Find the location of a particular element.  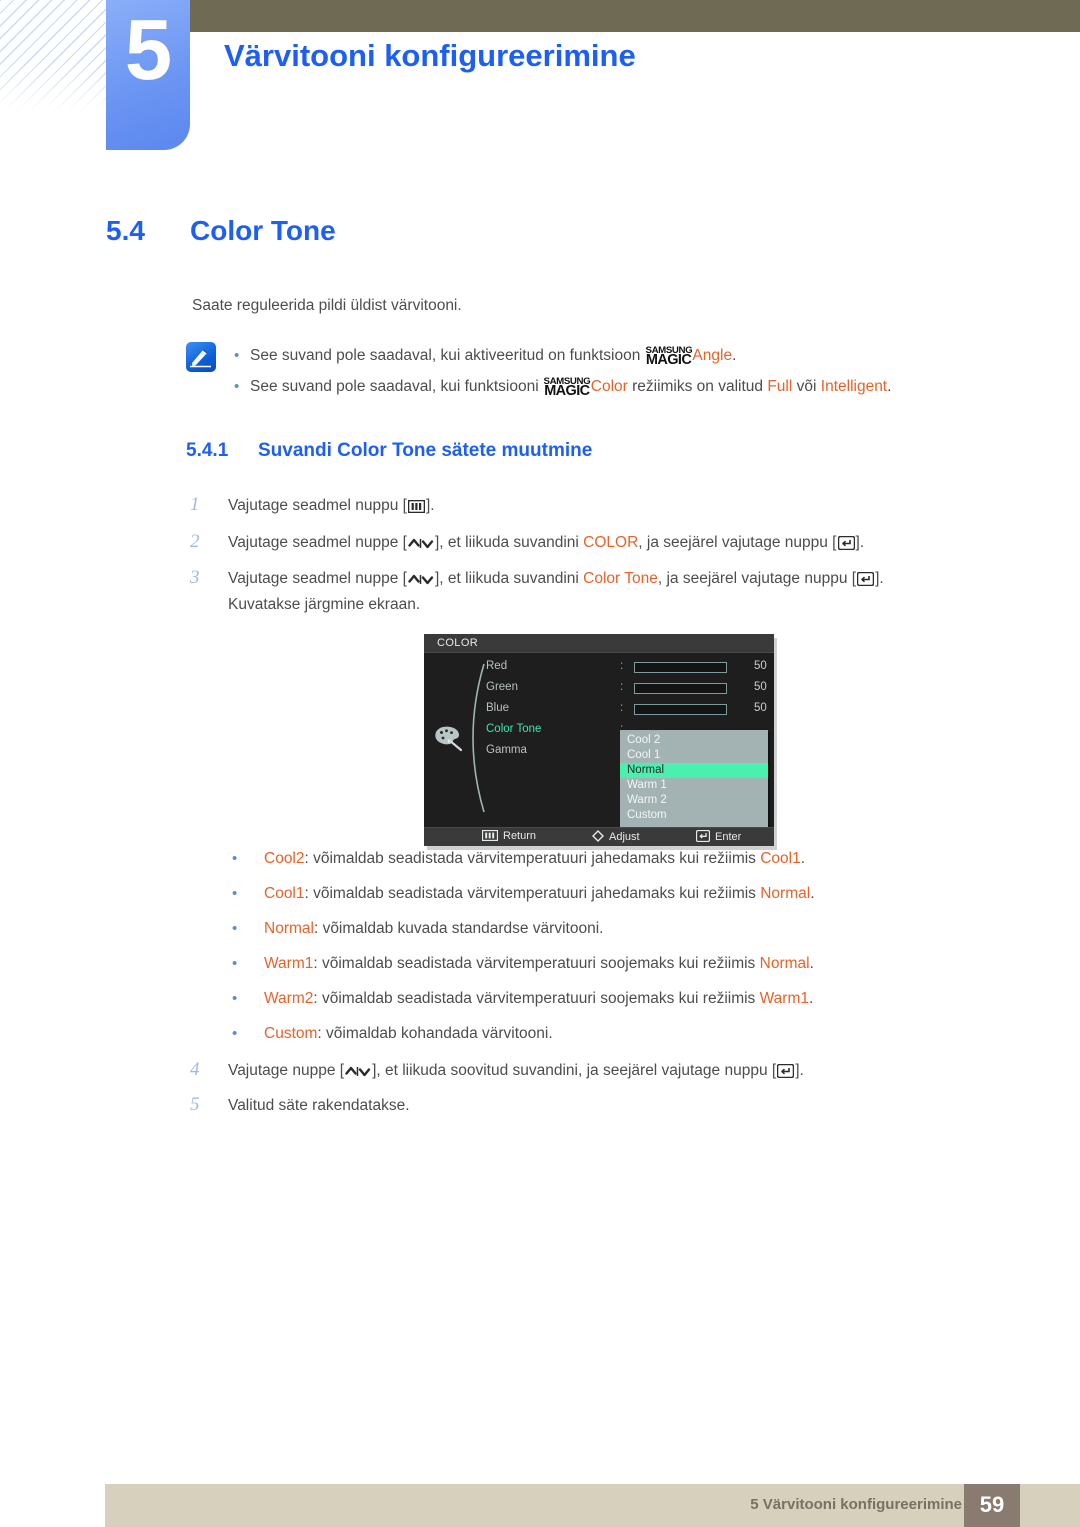

osd-row-label: Color Tone is located at coordinates (514, 729).